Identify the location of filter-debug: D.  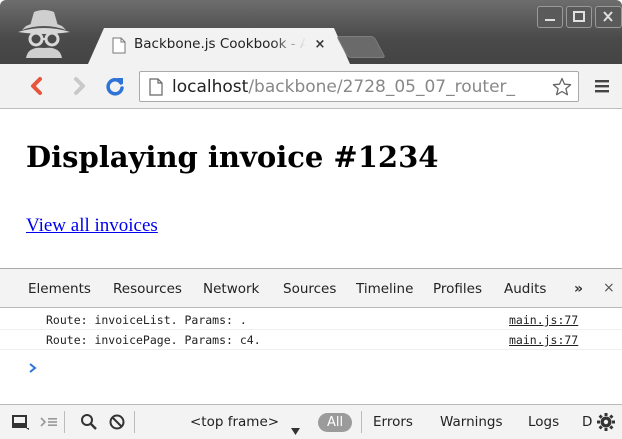
(587, 422).